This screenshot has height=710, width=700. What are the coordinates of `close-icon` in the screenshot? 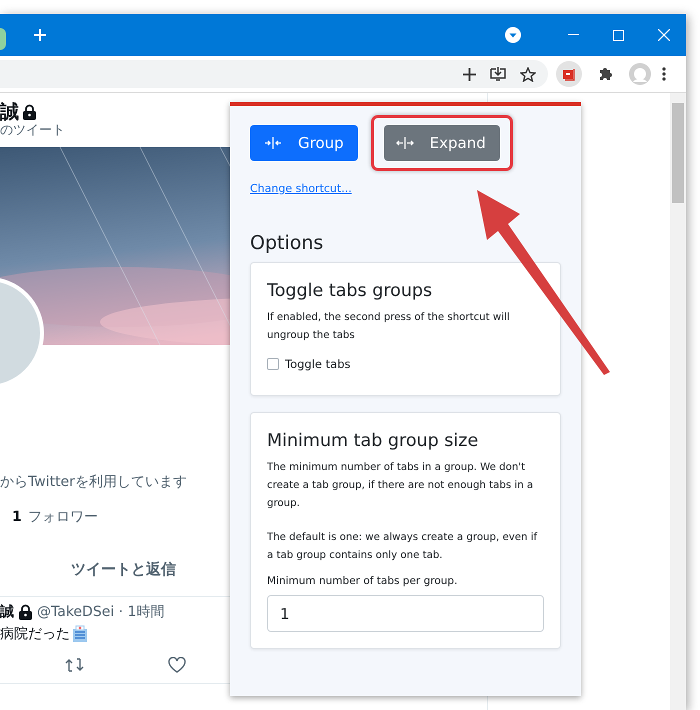 It's located at (664, 35).